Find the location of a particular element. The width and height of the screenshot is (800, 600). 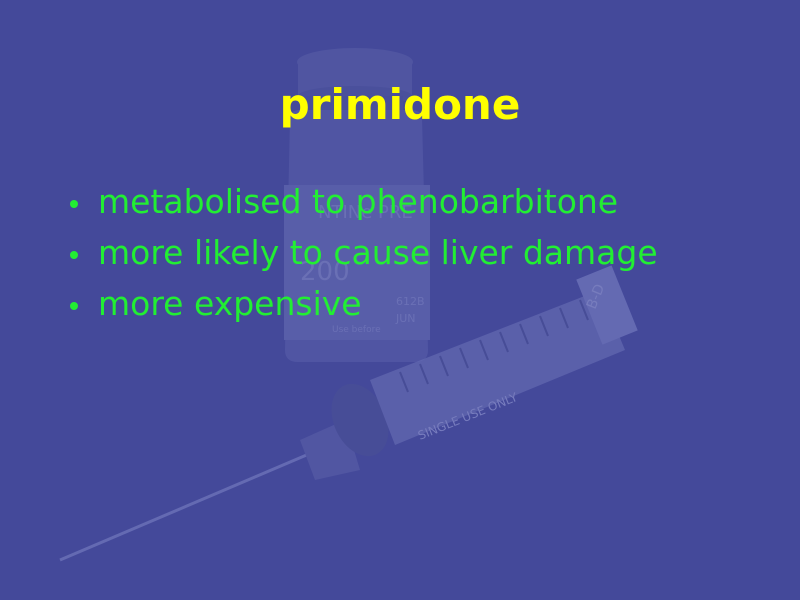

bullet-text: more likely to cause liver damage is located at coordinates (378, 252).